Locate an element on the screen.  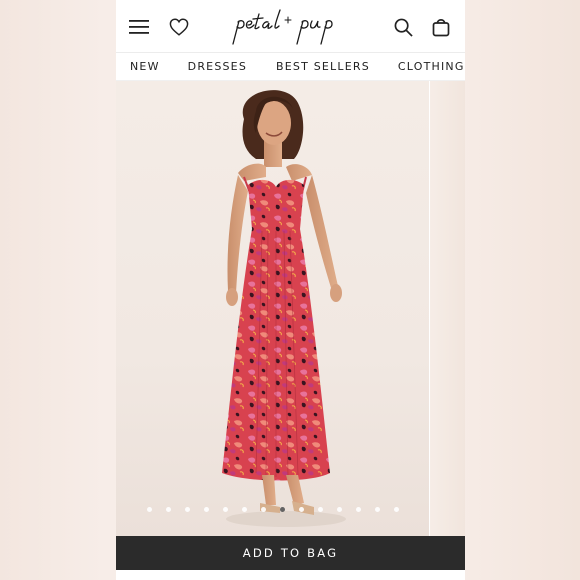
add-to-bag-button: ADD TO BAG is located at coordinates (290, 553).